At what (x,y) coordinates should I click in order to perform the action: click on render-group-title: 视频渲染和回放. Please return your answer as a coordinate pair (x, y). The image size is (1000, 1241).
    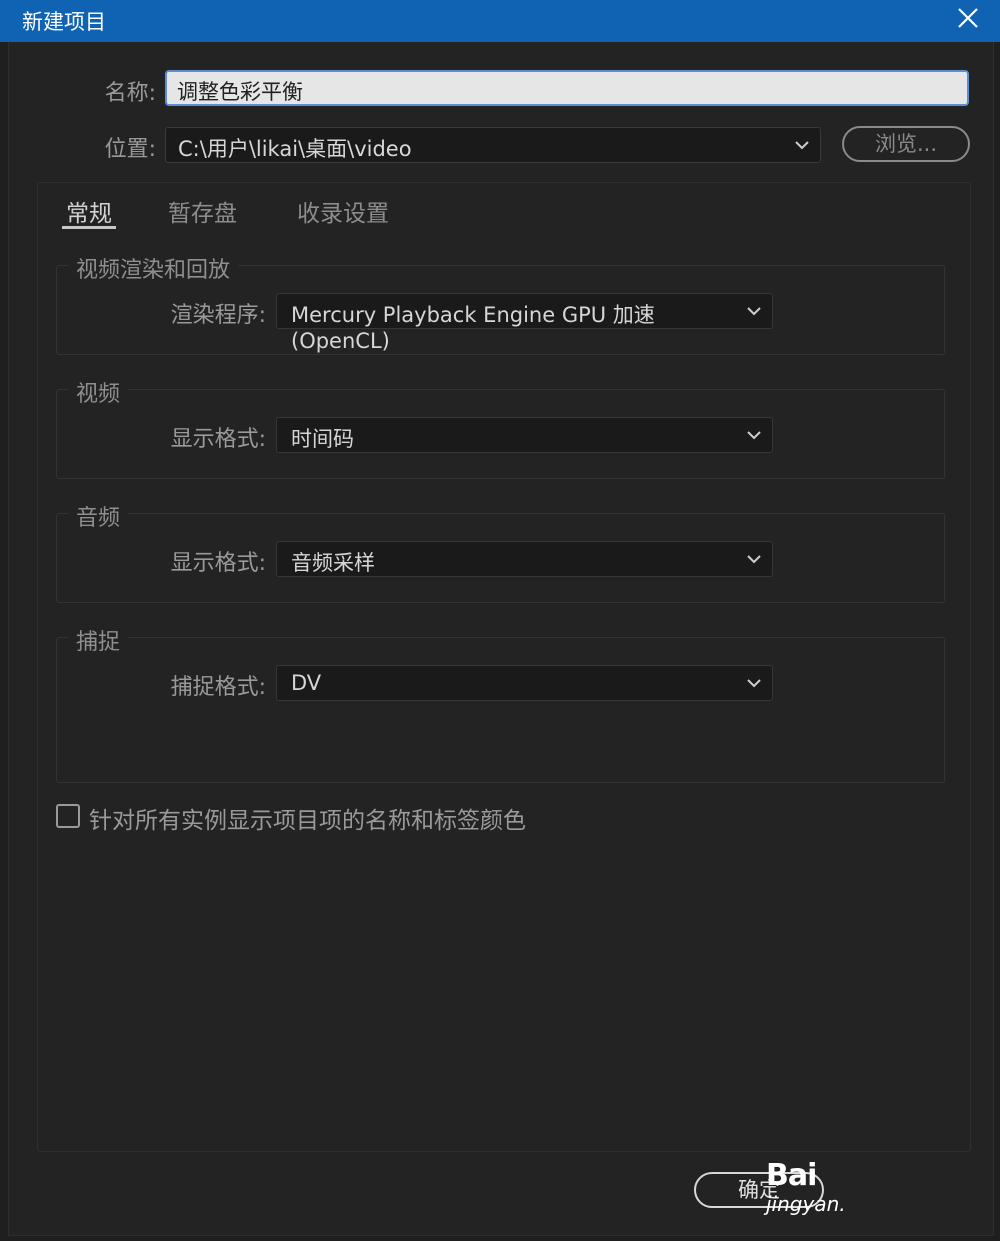
    Looking at the image, I should click on (153, 268).